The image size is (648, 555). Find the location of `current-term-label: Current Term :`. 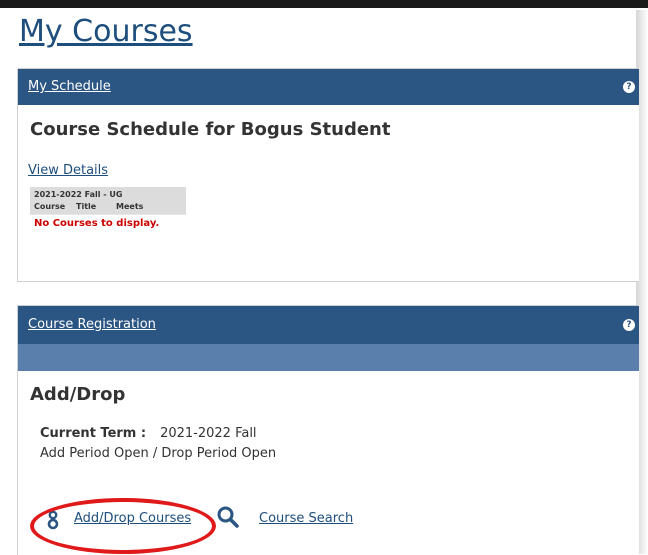

current-term-label: Current Term : is located at coordinates (93, 433).